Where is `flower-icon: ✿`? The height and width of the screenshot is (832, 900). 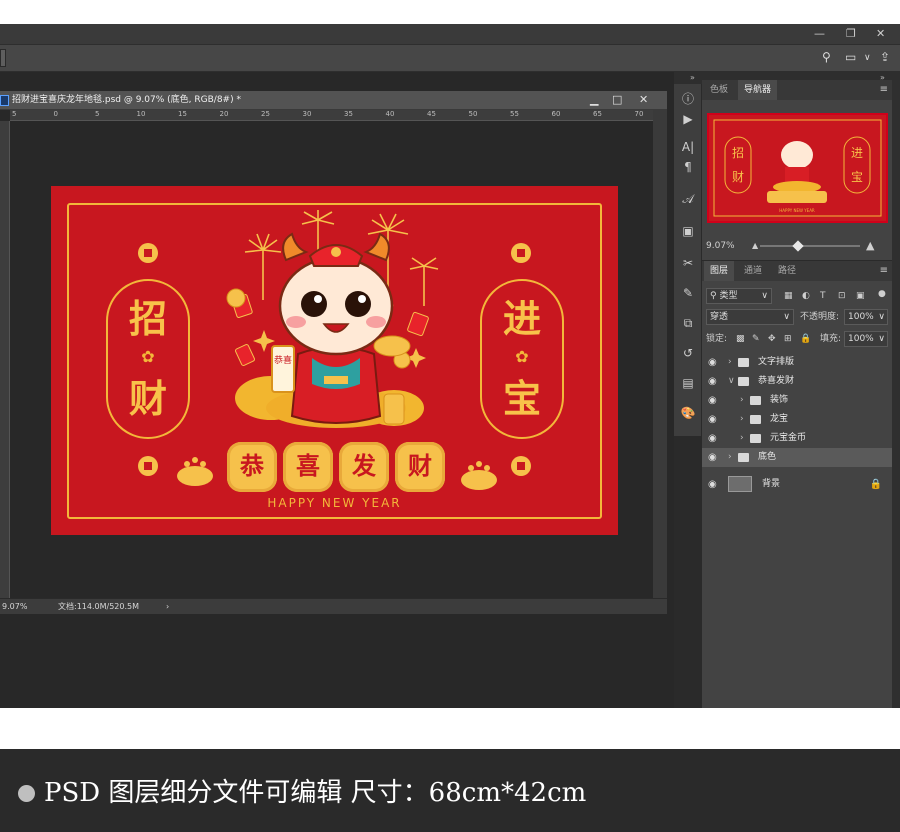
flower-icon: ✿ is located at coordinates (148, 356).